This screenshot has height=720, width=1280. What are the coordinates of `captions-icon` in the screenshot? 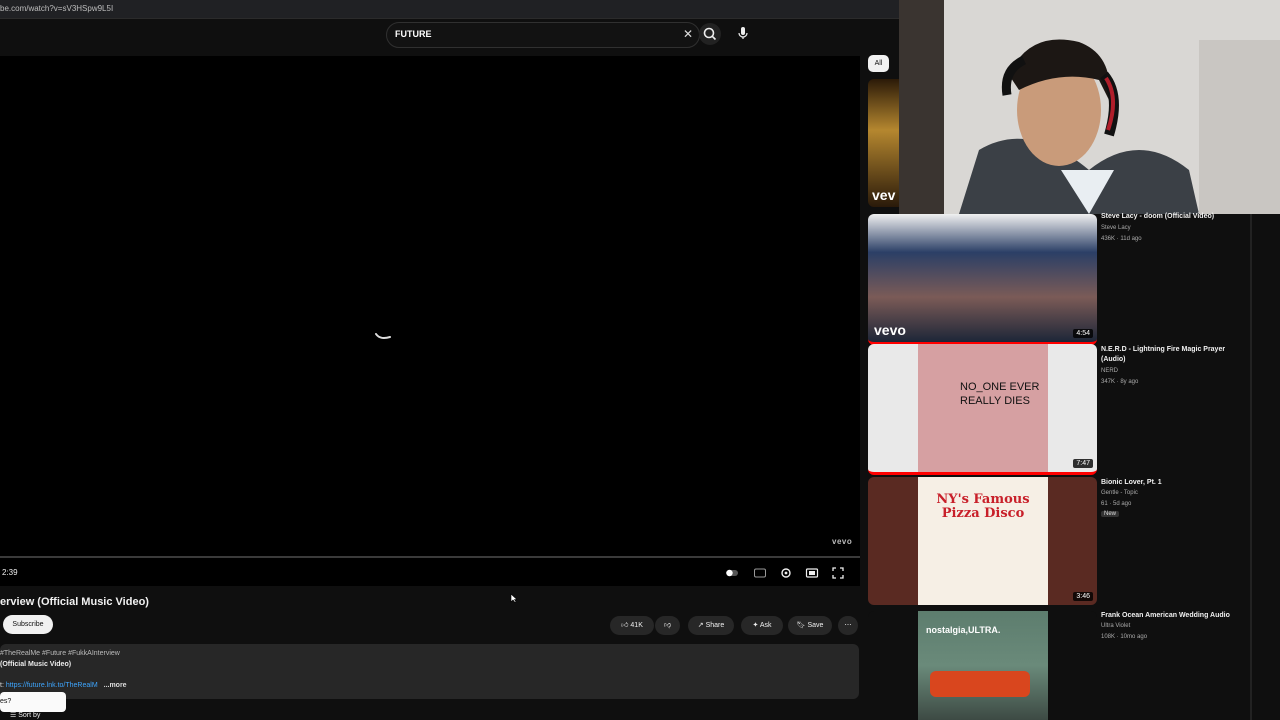 It's located at (760, 573).